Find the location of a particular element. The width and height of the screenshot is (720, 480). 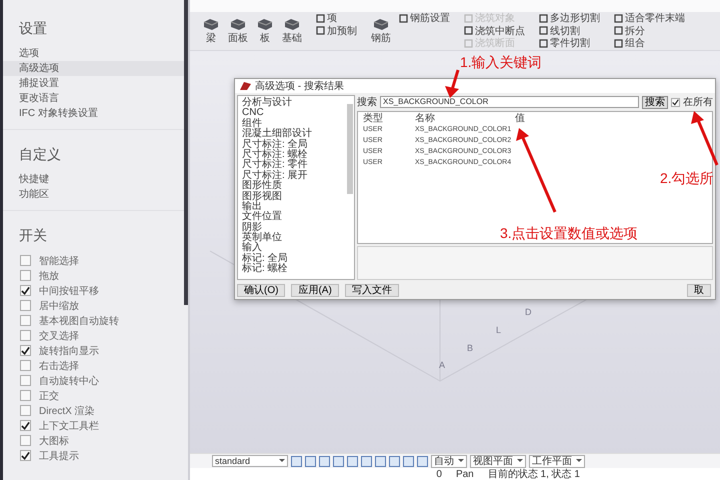

toggle-label: 自动旋转中心 is located at coordinates (69, 381).